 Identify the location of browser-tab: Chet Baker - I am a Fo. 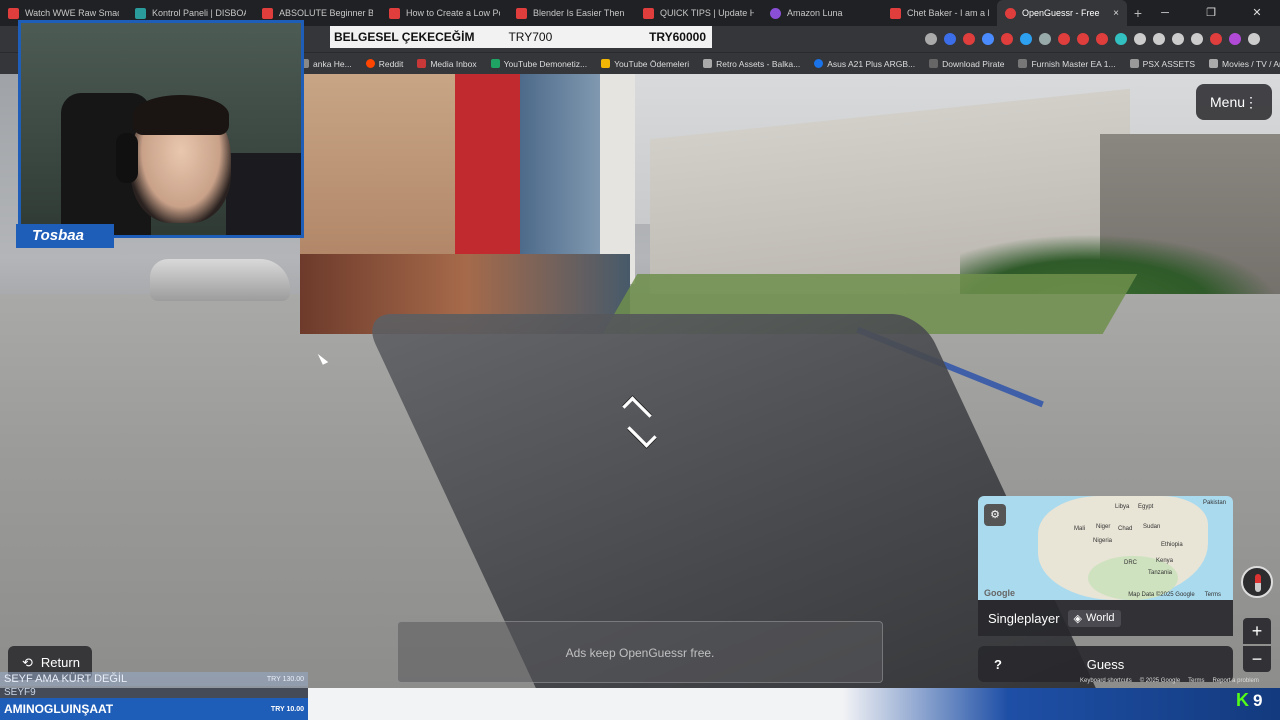
(939, 13).